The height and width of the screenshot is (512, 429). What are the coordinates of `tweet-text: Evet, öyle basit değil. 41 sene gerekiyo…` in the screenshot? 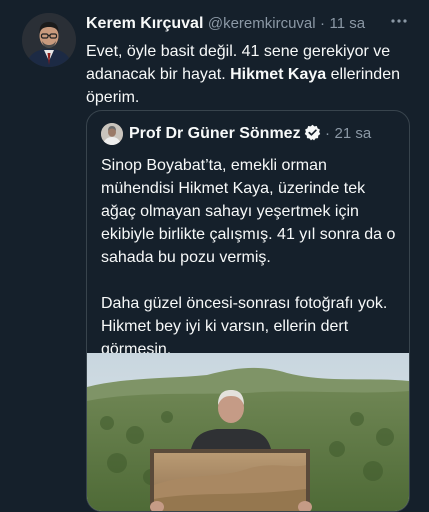 It's located at (251, 74).